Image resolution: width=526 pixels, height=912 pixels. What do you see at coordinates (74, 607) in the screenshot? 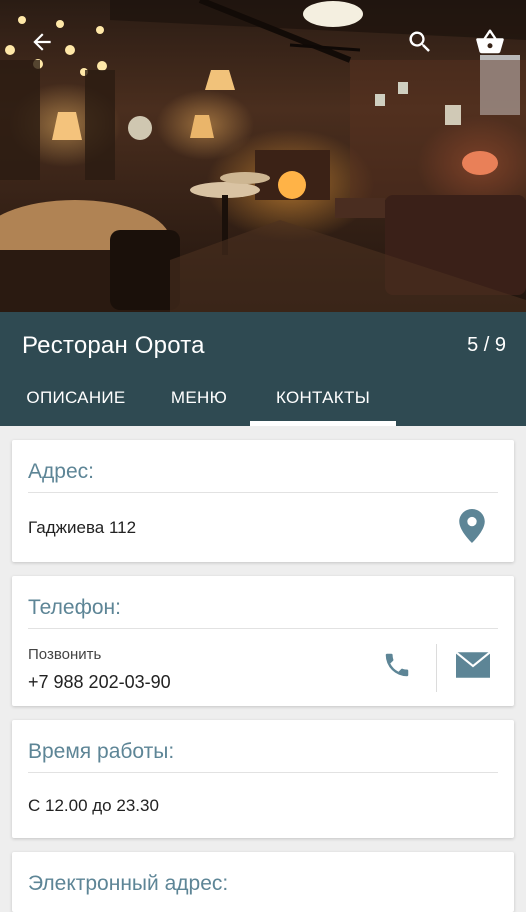
I see `phone-heading: Телефон:` at bounding box center [74, 607].